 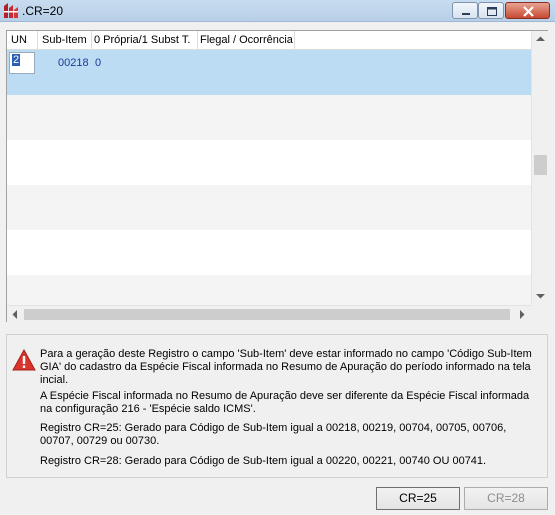 What do you see at coordinates (540, 296) in the screenshot?
I see `scroll-down-icon` at bounding box center [540, 296].